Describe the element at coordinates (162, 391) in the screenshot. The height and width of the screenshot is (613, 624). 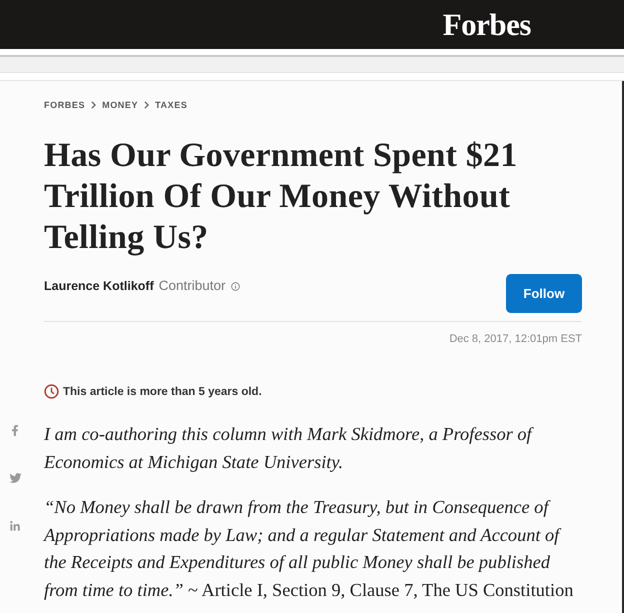
I see `article-age-notice: This article is more than 5 years old.` at that location.